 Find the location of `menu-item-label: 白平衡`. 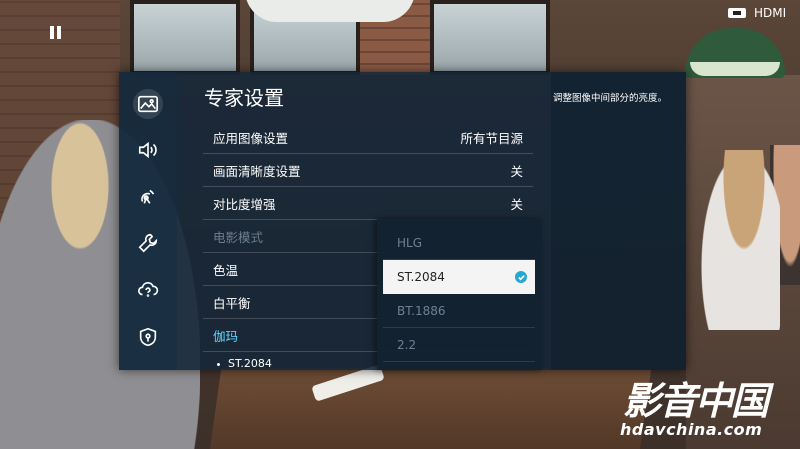

menu-item-label: 白平衡 is located at coordinates (232, 303).